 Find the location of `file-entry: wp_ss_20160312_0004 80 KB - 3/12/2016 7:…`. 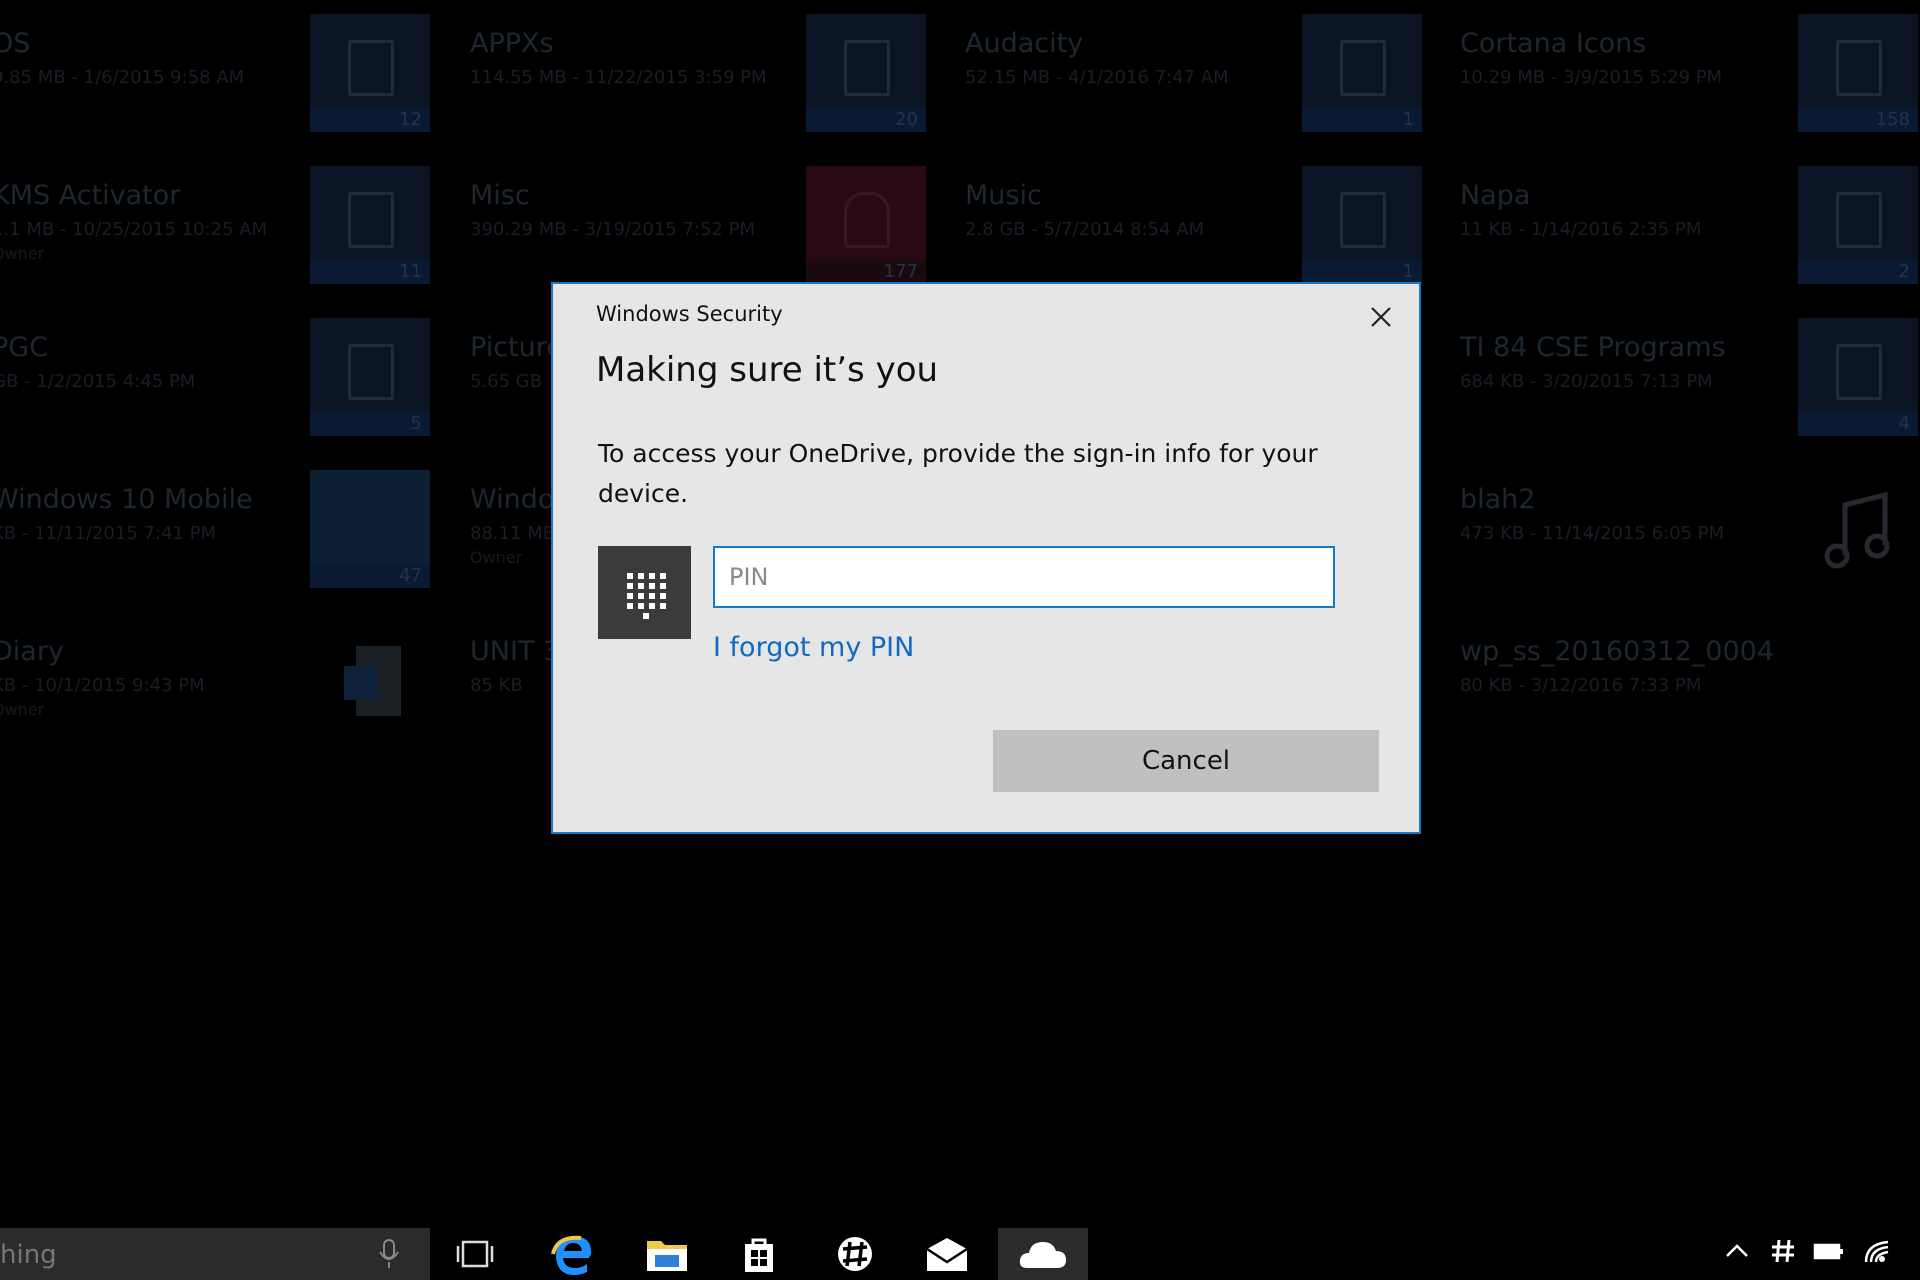

file-entry: wp_ss_20160312_0004 80 KB - 3/12/2016 7:… is located at coordinates (1617, 666).